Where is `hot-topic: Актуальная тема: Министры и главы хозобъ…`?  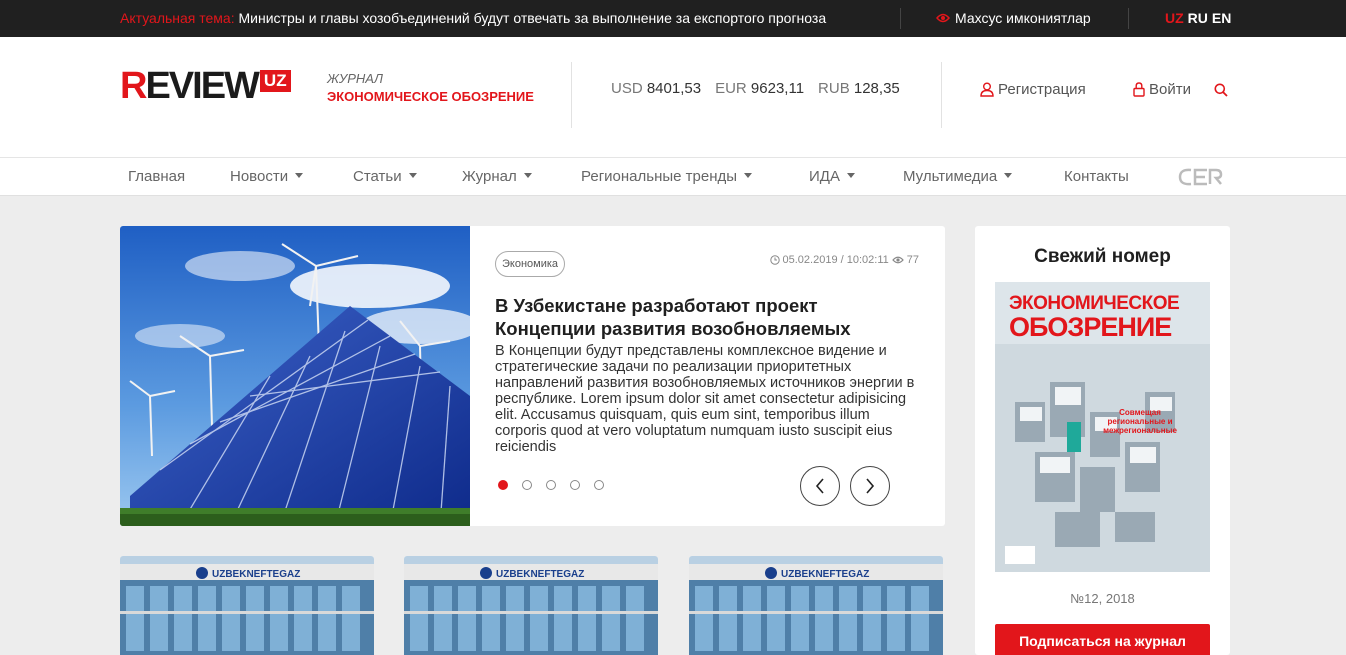
hot-topic: Актуальная тема: Министры и главы хозобъ… is located at coordinates (473, 18).